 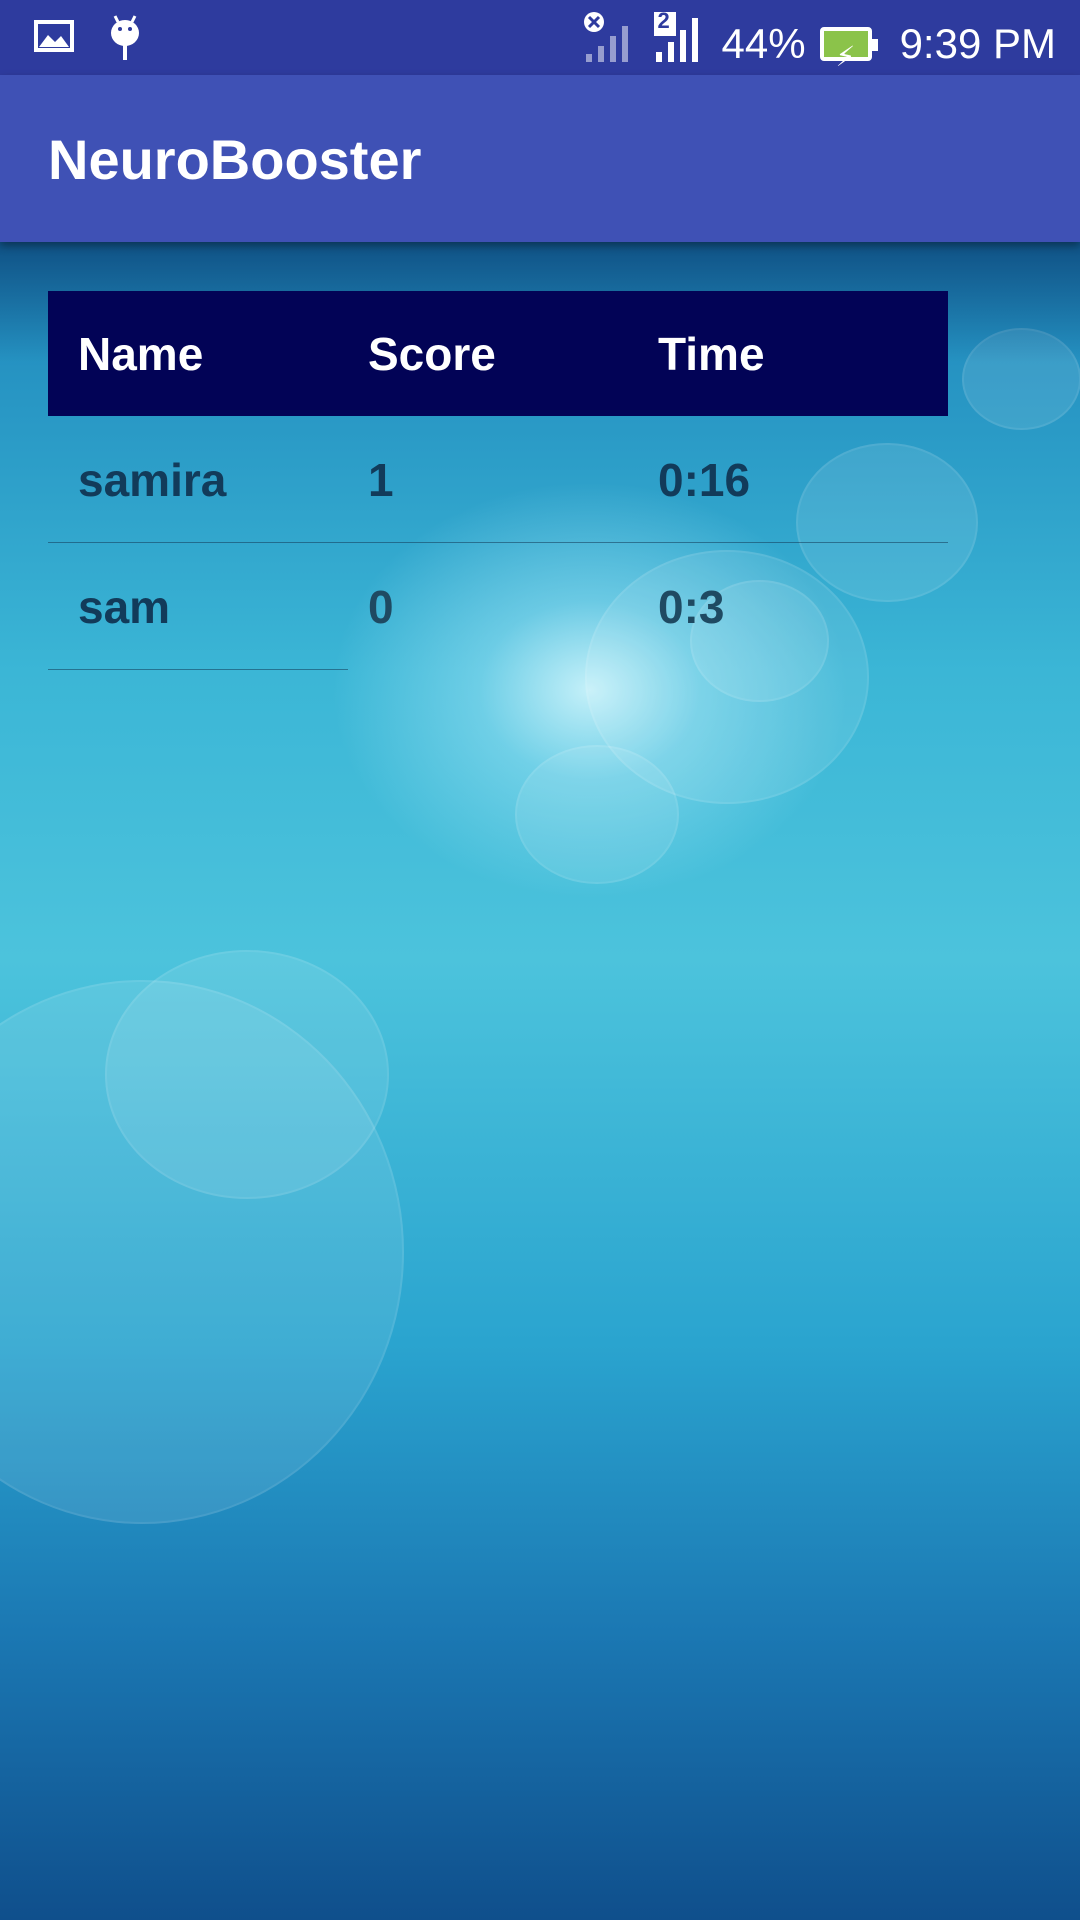 What do you see at coordinates (498, 353) in the screenshot?
I see `table-header: Name Score Time` at bounding box center [498, 353].